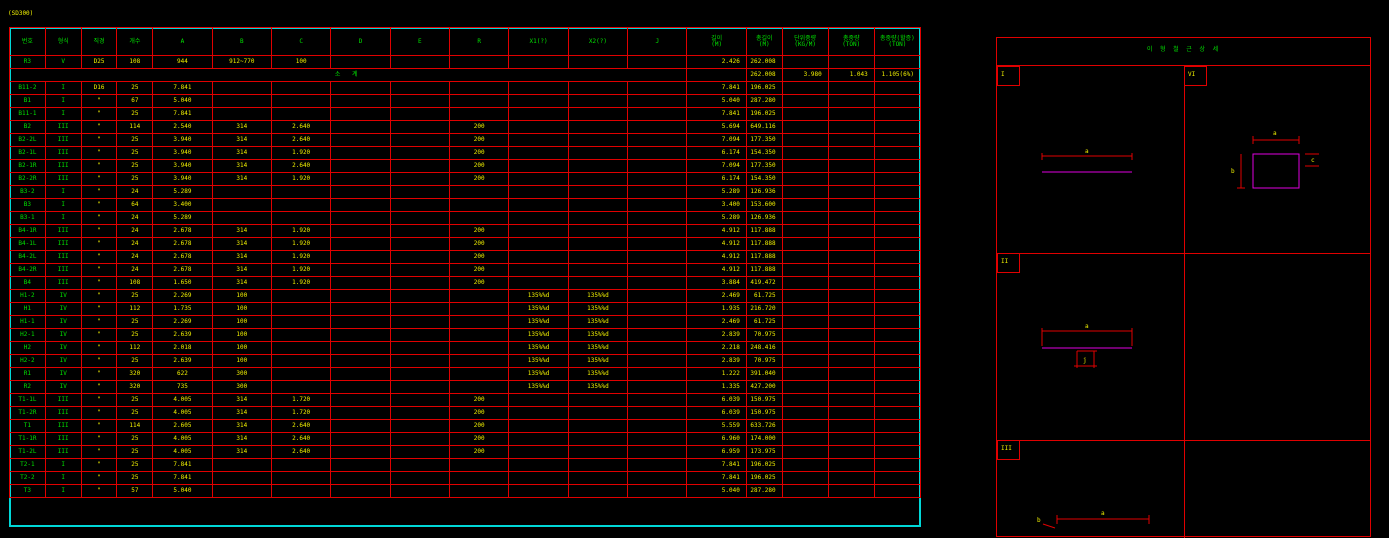 The width and height of the screenshot is (1389, 538). What do you see at coordinates (27, 309) in the screenshot?
I see `table-cell: H1` at bounding box center [27, 309].